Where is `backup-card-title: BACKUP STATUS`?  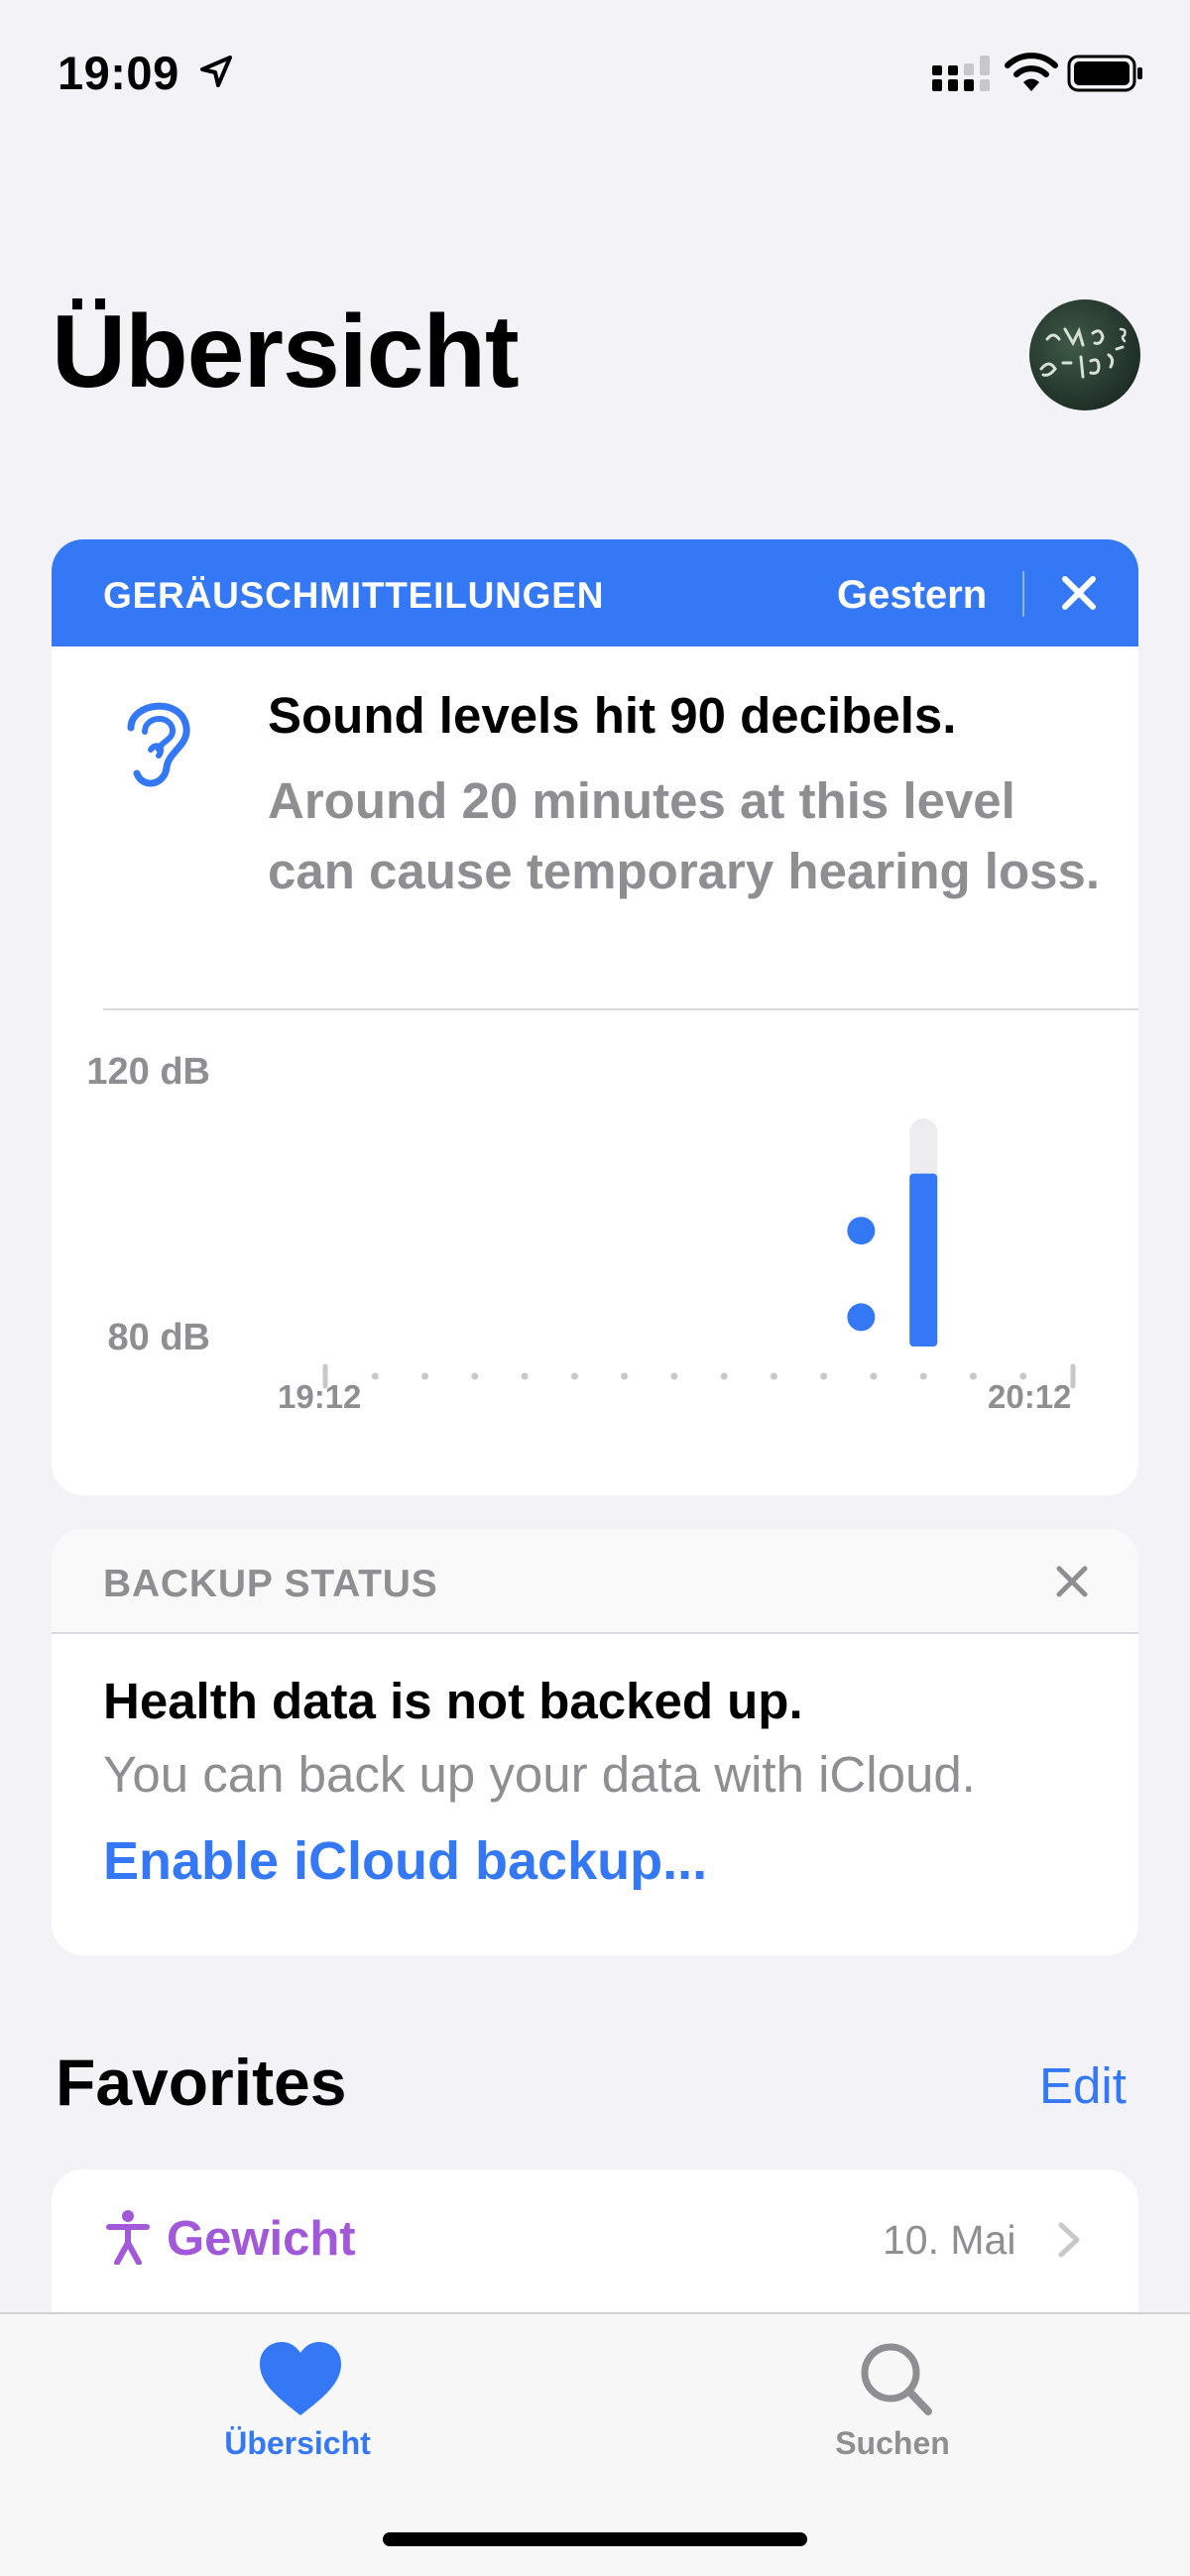 backup-card-title: BACKUP STATUS is located at coordinates (270, 1584).